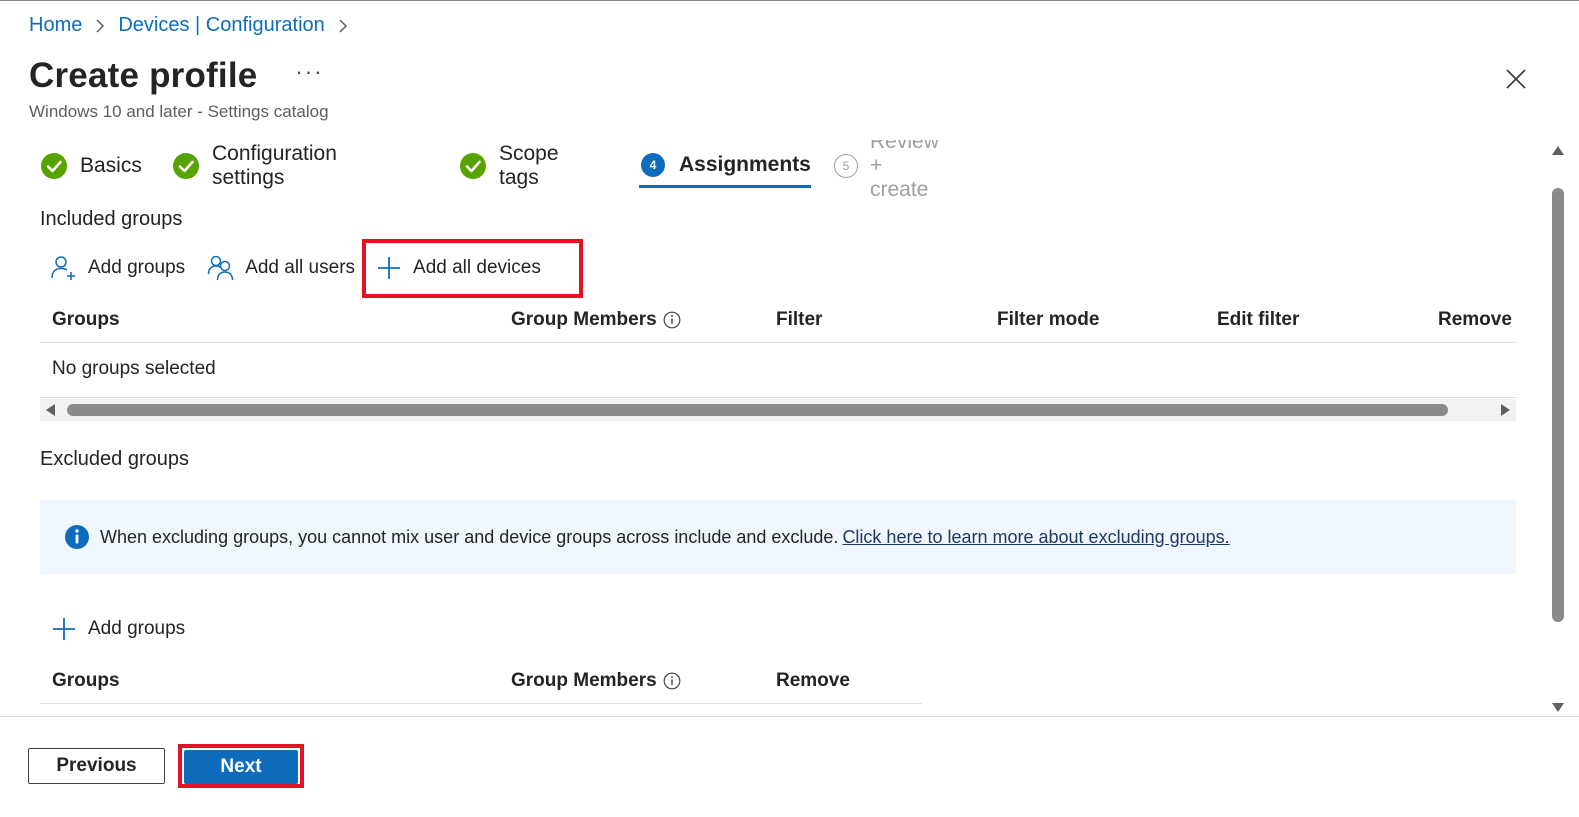 This screenshot has height=817, width=1579. I want to click on breadcrumb: Home Devices | Configuration, so click(195, 25).